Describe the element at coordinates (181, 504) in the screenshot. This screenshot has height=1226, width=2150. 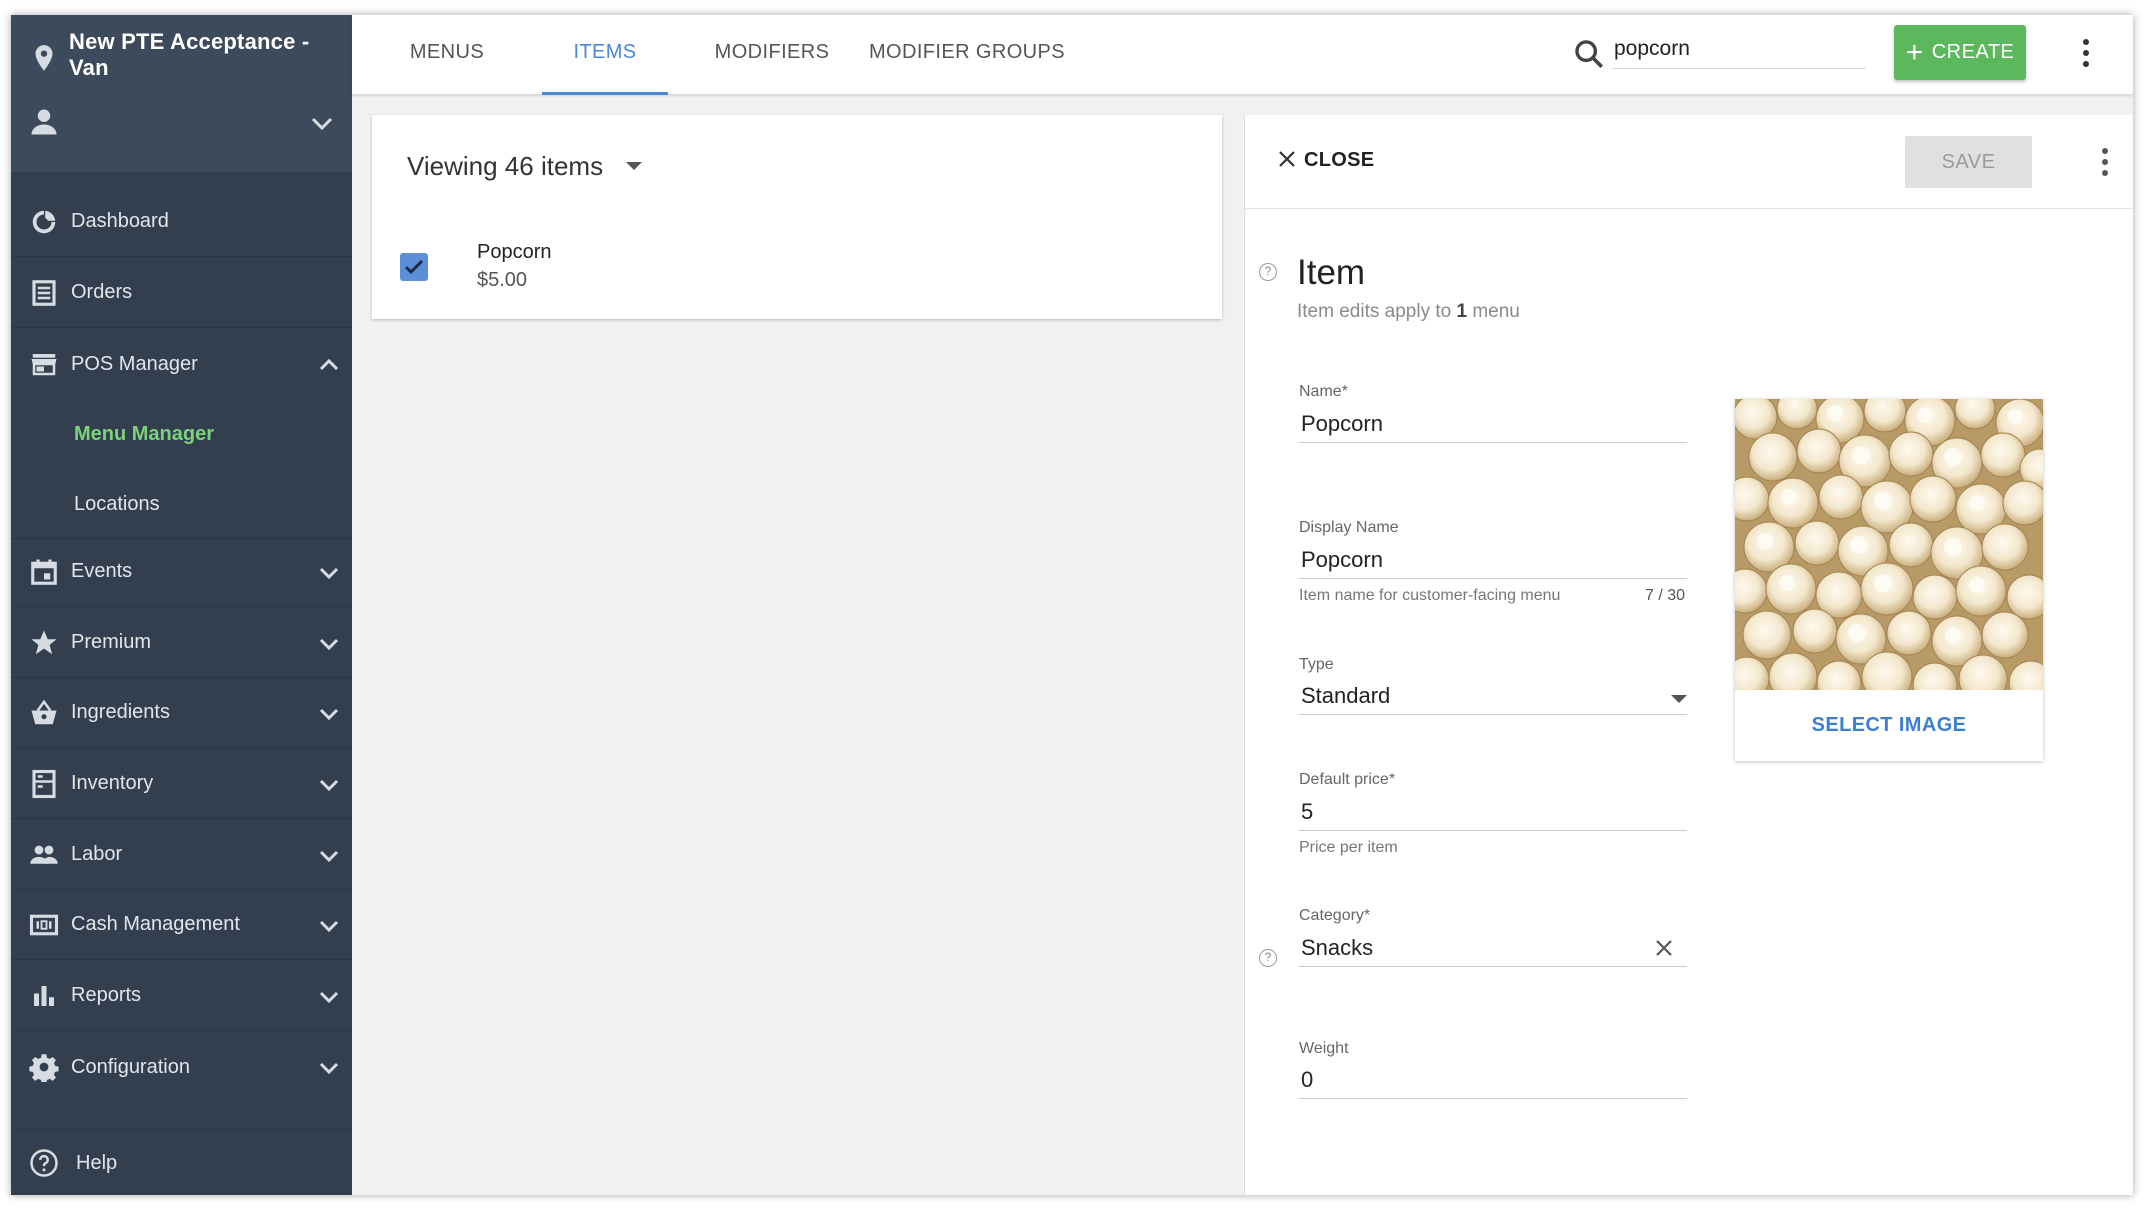
I see `sidebar-subitem-locations: Locations` at that location.